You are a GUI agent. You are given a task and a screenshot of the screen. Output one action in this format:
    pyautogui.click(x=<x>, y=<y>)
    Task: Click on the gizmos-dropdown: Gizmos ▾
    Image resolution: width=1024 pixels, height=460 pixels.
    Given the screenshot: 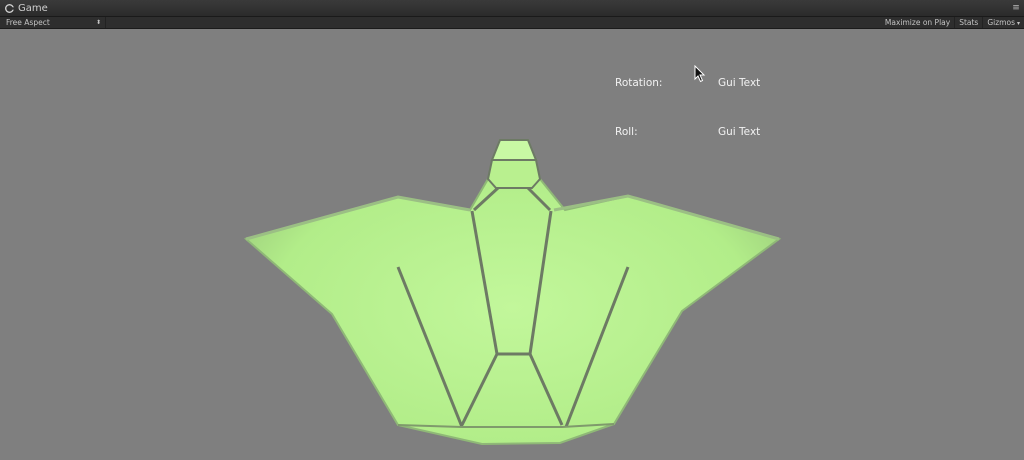 What is the action you would take?
    pyautogui.click(x=1003, y=22)
    